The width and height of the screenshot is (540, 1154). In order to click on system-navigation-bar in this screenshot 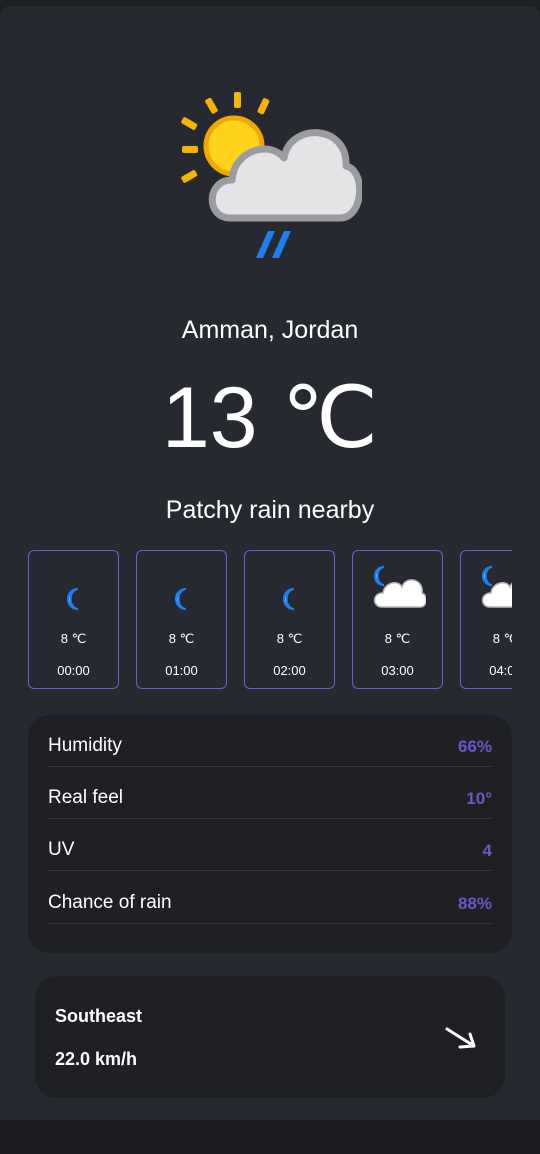, I will do `click(270, 1137)`.